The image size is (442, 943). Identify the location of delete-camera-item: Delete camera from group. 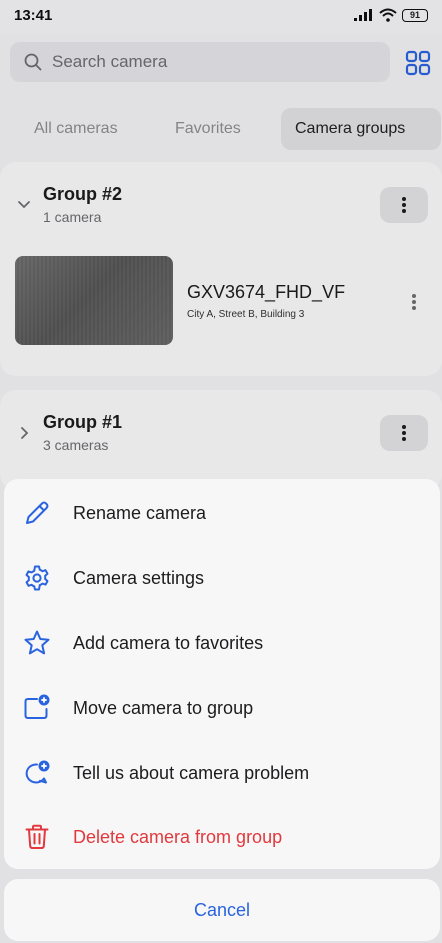
(222, 837).